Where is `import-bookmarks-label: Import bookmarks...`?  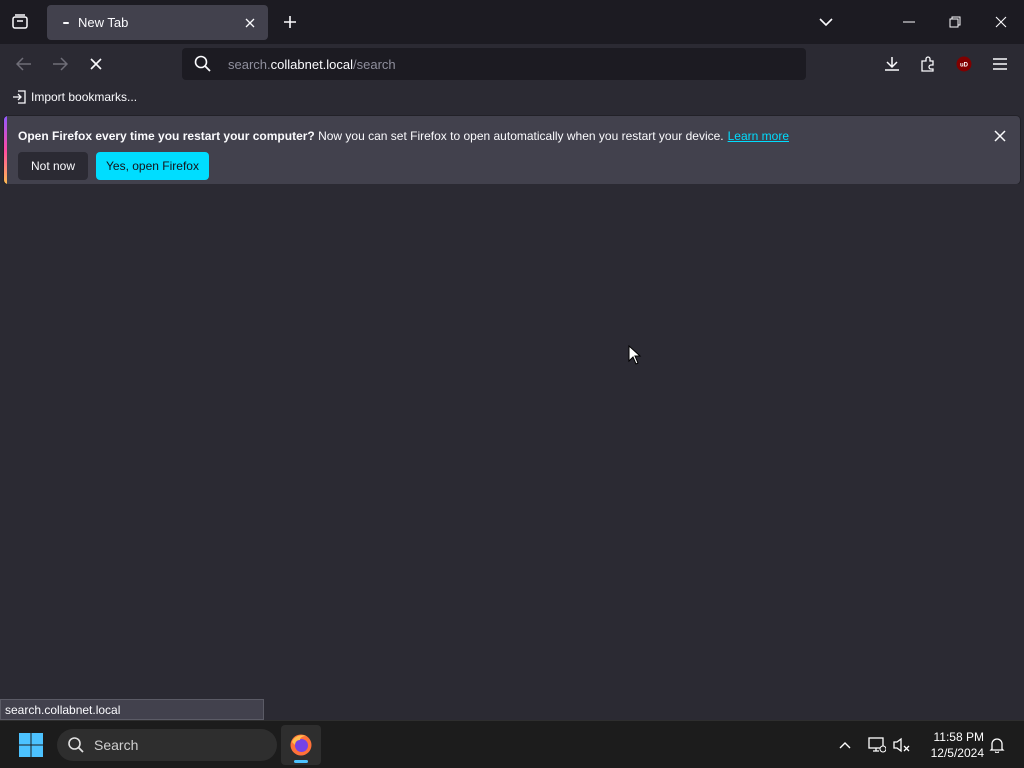
import-bookmarks-label: Import bookmarks... is located at coordinates (84, 97).